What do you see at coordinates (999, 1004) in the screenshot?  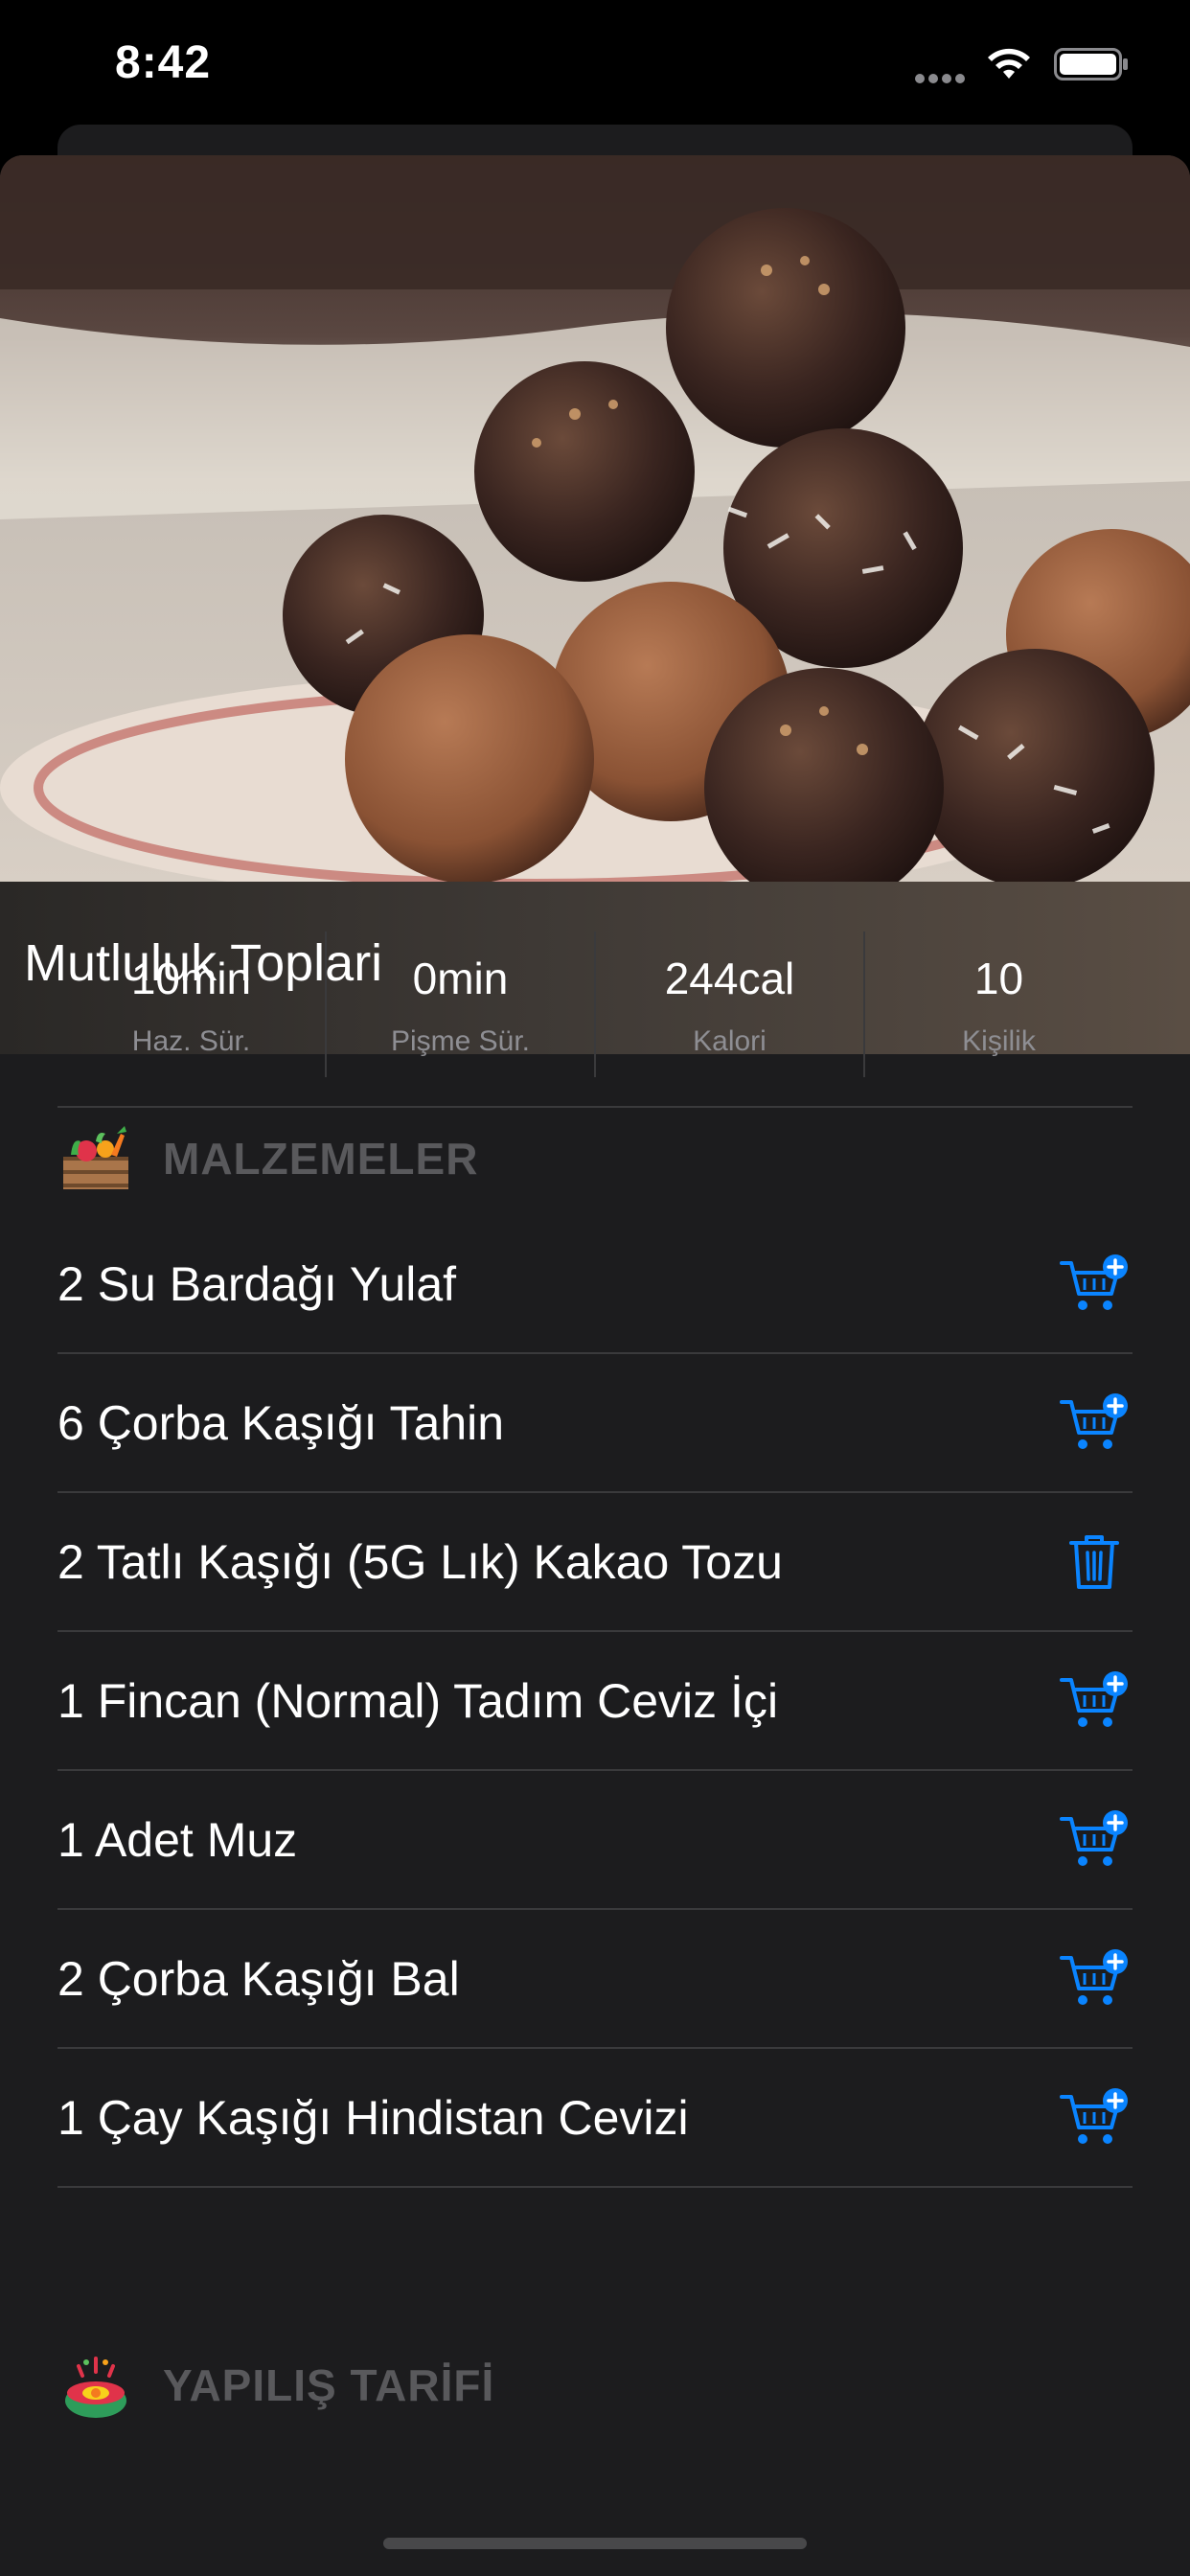 I see `stat-servings: 10 Kişilik` at bounding box center [999, 1004].